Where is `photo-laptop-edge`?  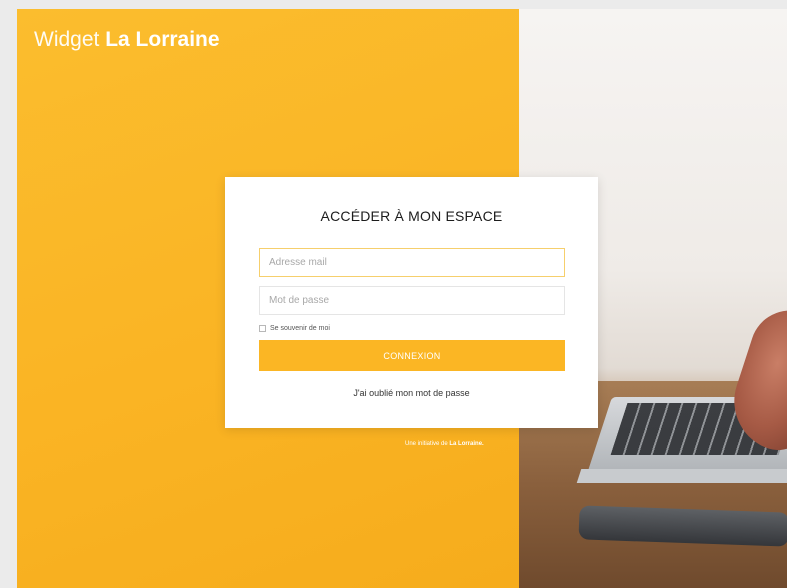
photo-laptop-edge is located at coordinates (681, 476).